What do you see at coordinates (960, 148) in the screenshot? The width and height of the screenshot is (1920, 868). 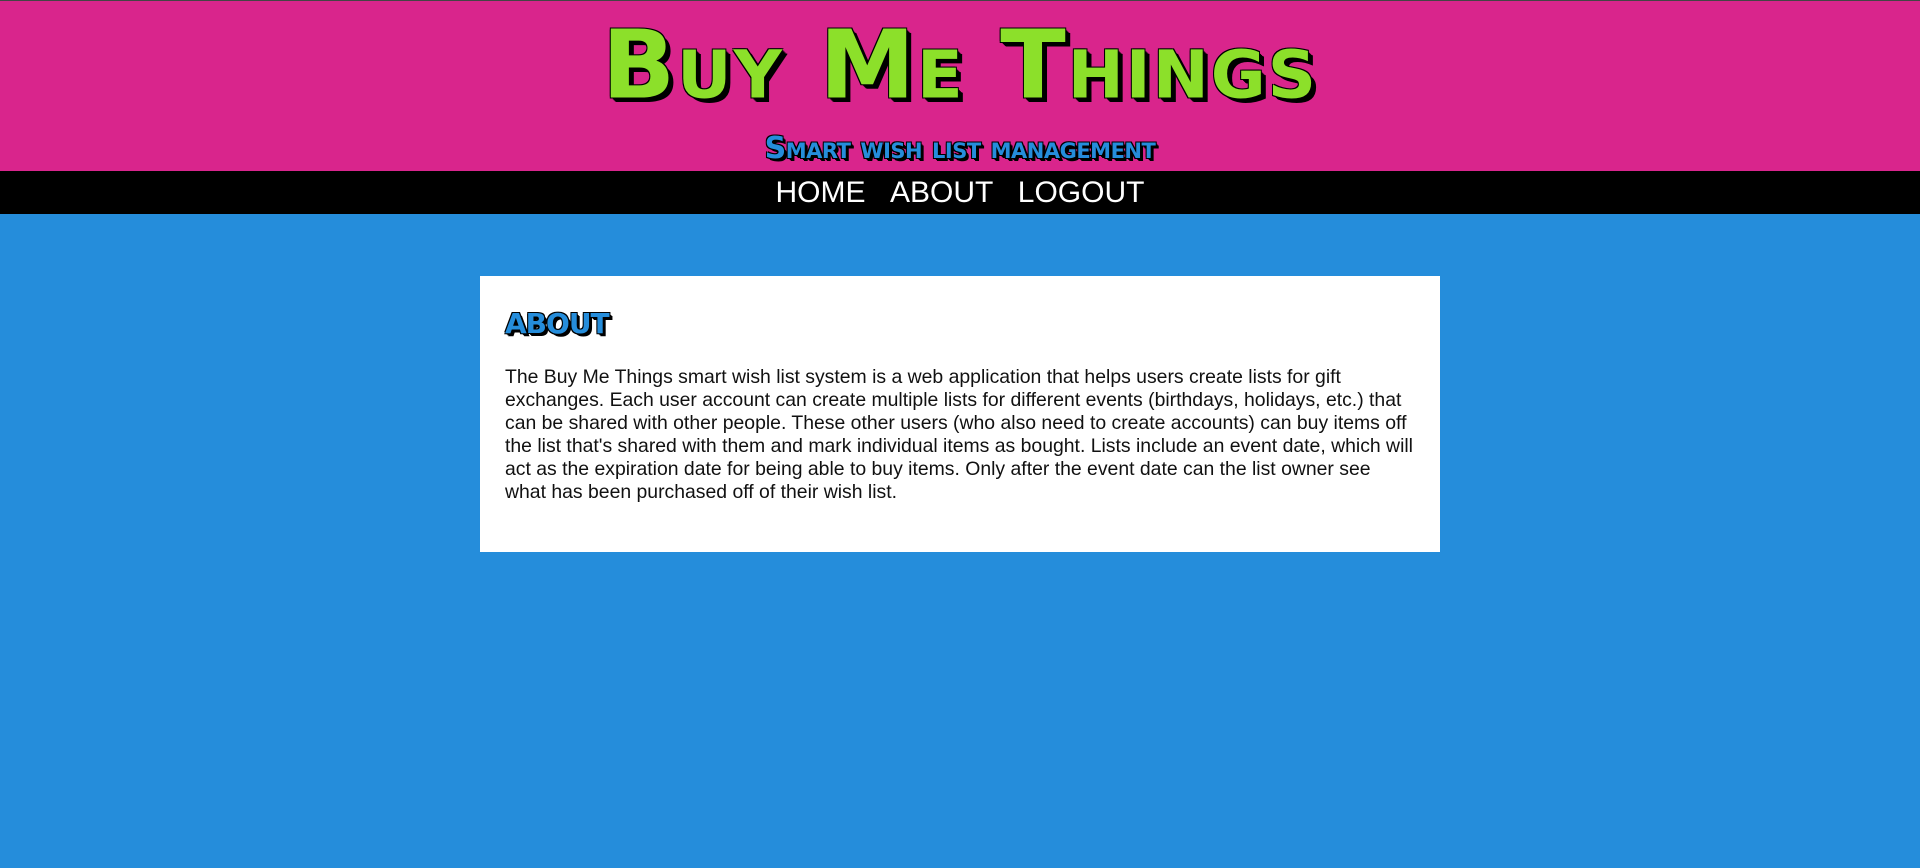 I see `site-tagline: Smart wish list management` at bounding box center [960, 148].